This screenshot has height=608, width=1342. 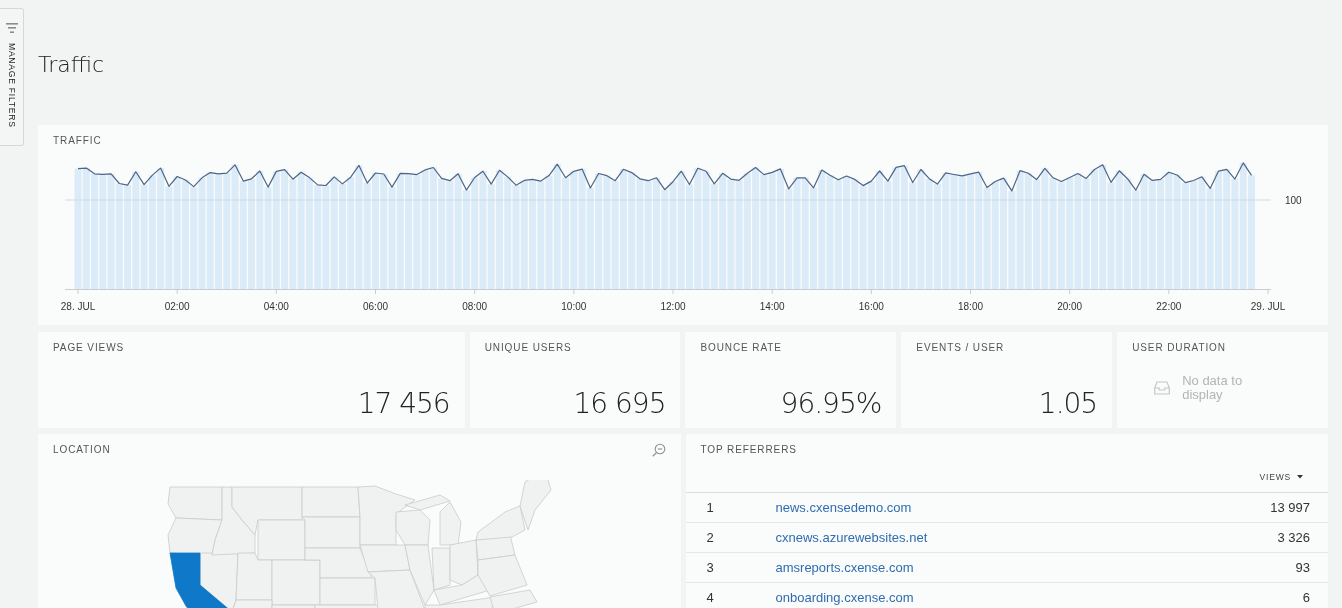 I want to click on axis-label: 06:00, so click(x=375, y=306).